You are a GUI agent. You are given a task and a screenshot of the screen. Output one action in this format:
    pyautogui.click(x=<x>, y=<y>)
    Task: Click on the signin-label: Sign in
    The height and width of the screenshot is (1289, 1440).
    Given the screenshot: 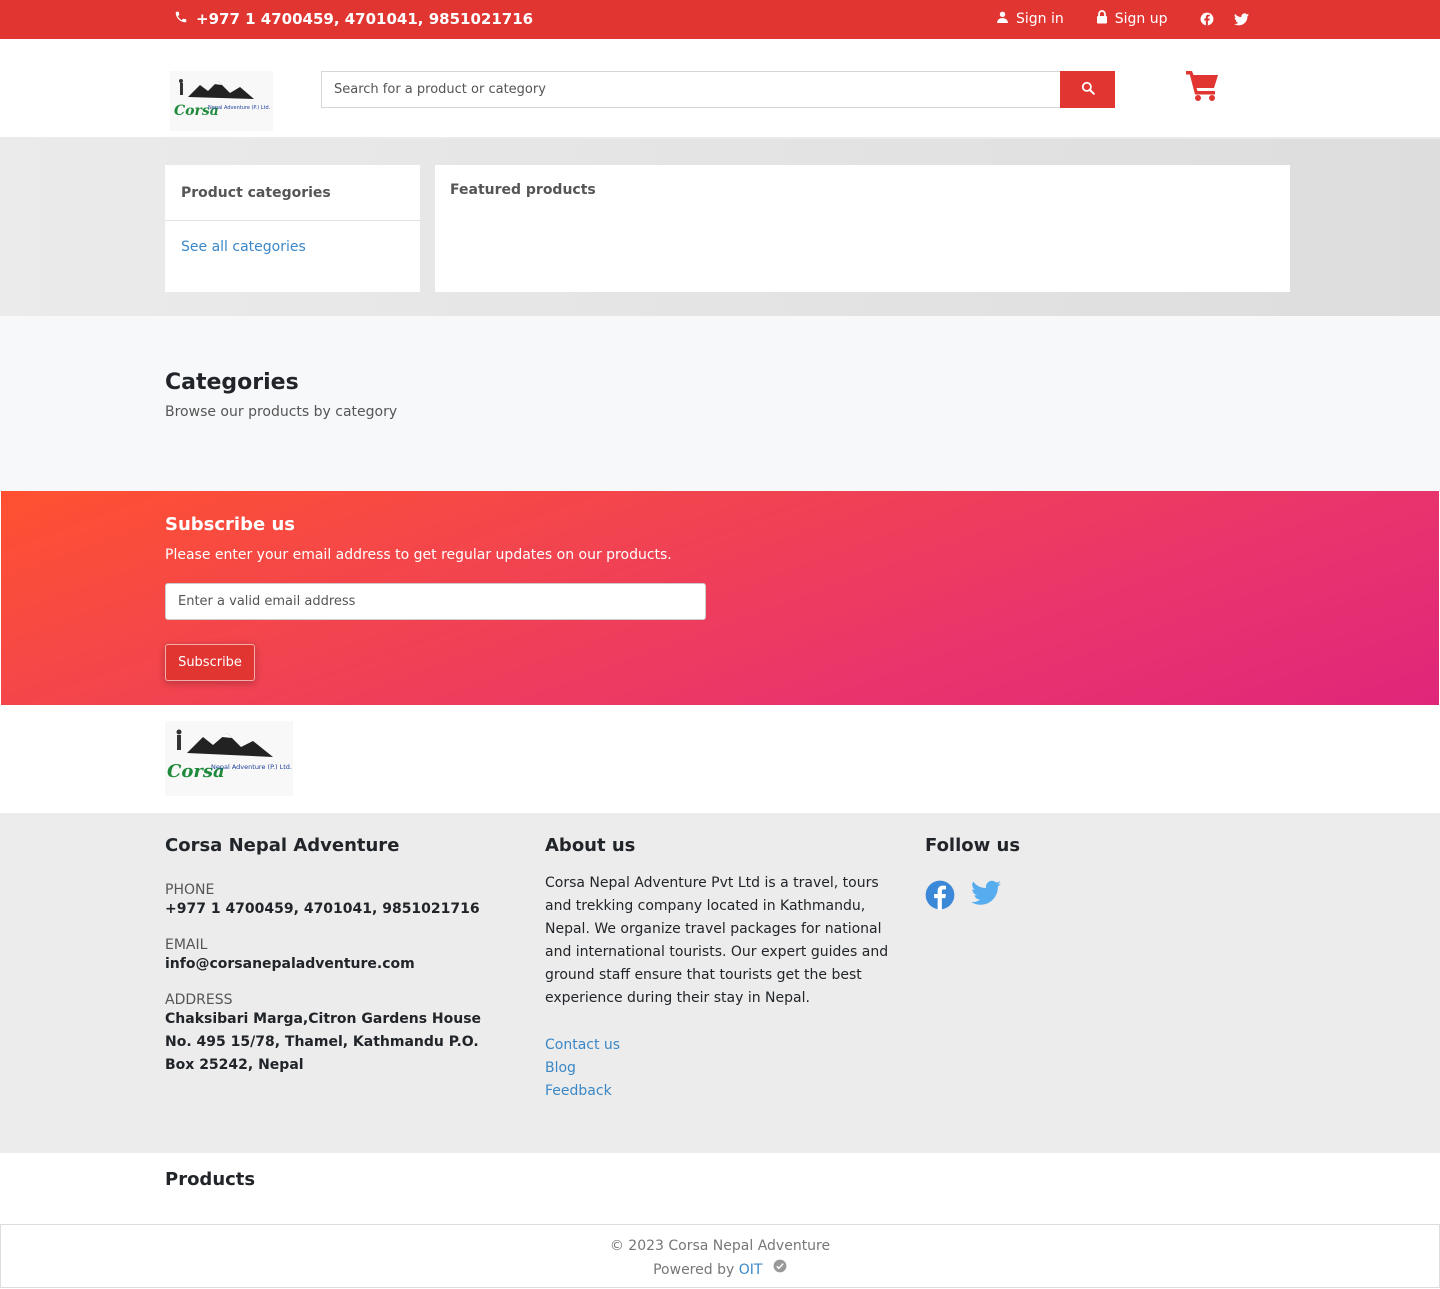 What is the action you would take?
    pyautogui.click(x=1040, y=19)
    